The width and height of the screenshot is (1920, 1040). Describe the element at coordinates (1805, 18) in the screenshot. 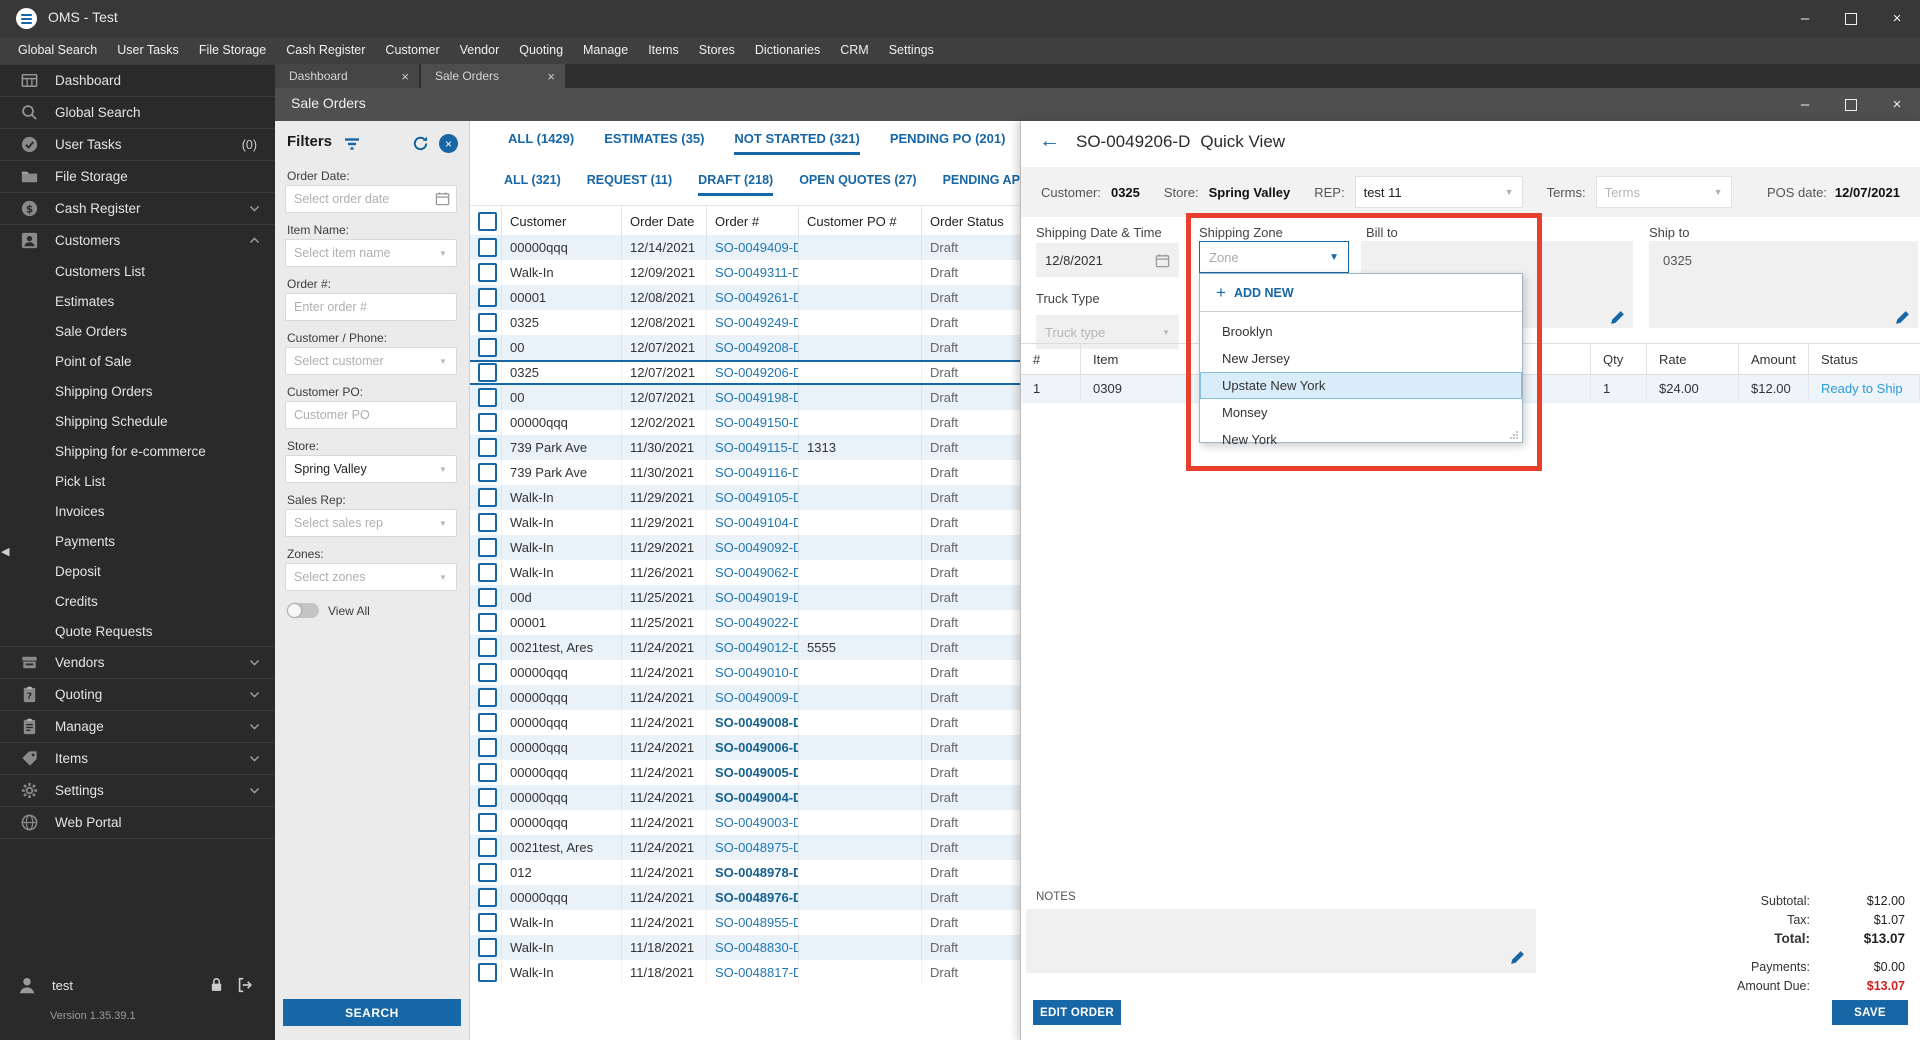

I see `minimize-icon: –` at that location.